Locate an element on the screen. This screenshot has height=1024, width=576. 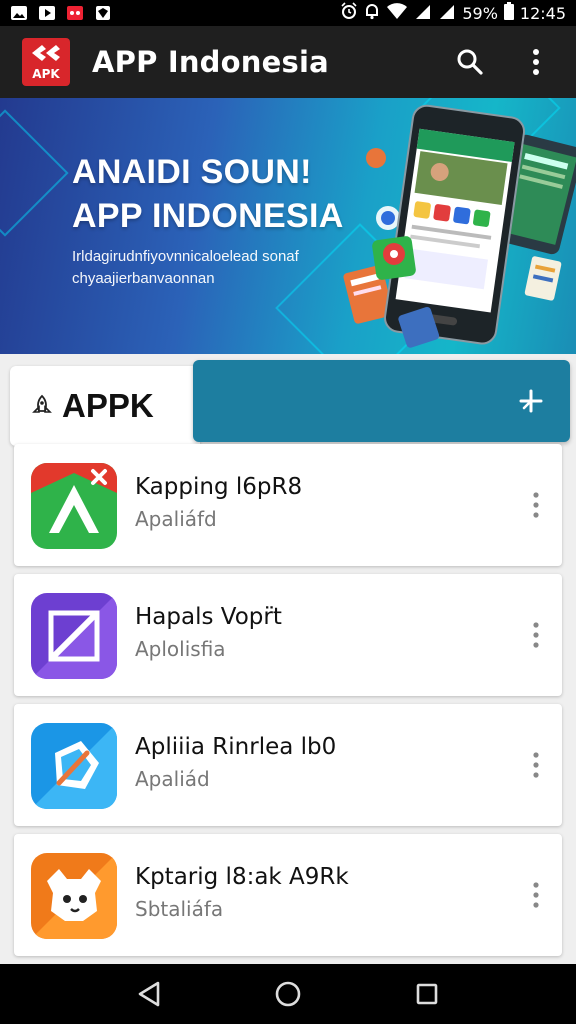
banner-headline-line1: ANAIDI SOUN! is located at coordinates (192, 172).